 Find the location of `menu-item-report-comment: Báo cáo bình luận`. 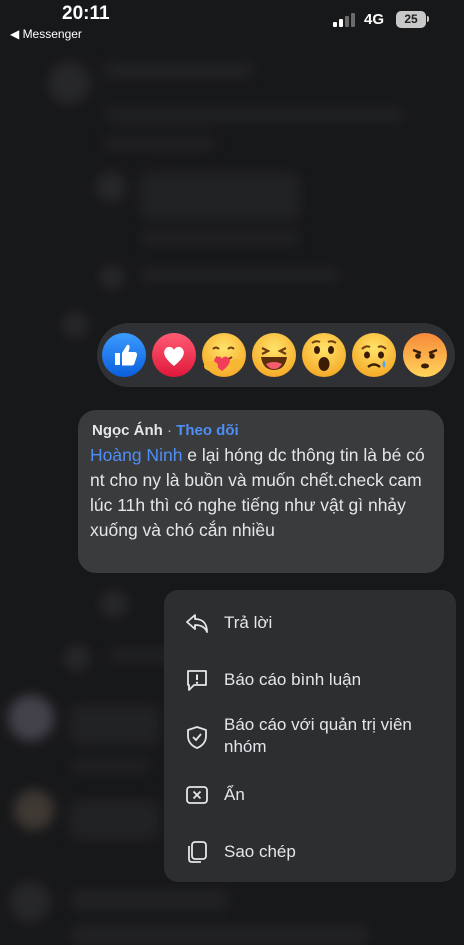

menu-item-report-comment: Báo cáo bình luận is located at coordinates (310, 680).